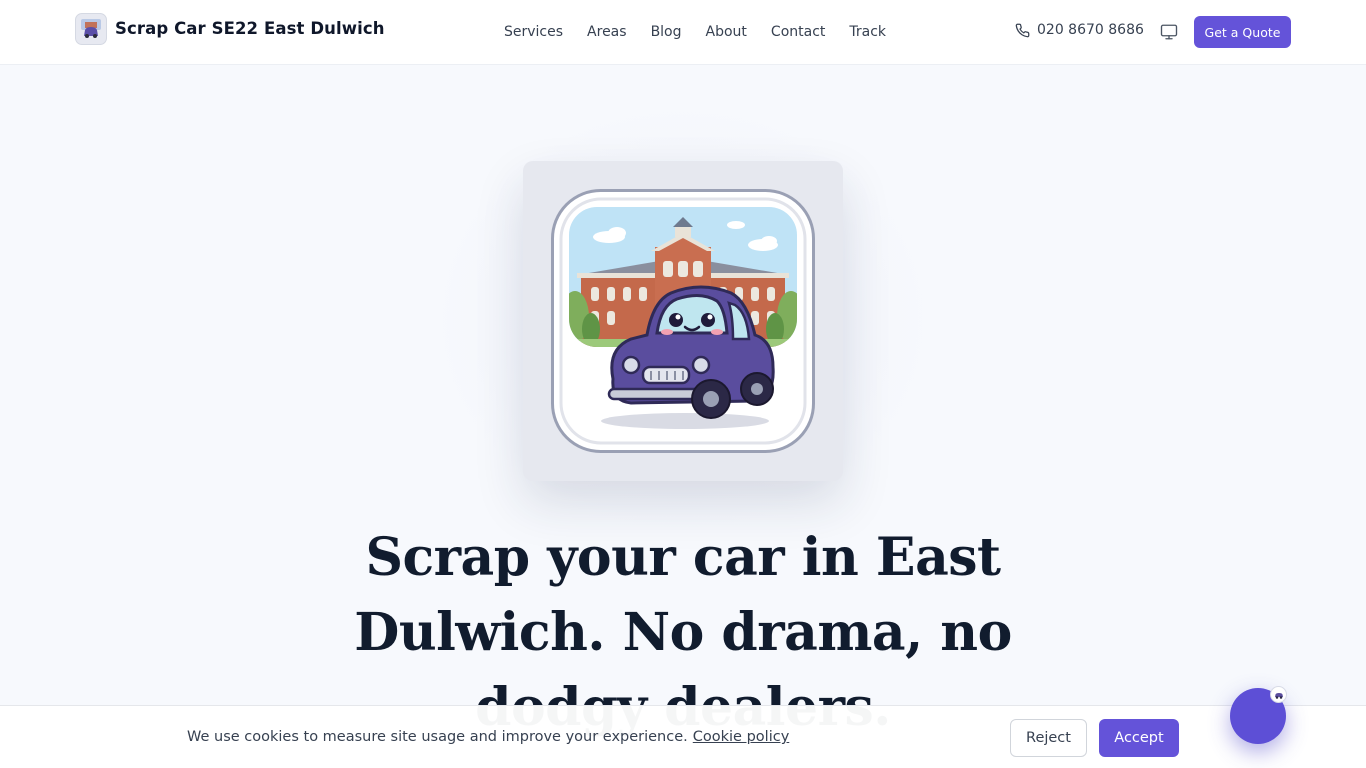 This screenshot has height=768, width=1366. What do you see at coordinates (250, 28) in the screenshot?
I see `brand-name: Scrap Car SE22 East Dulwich` at bounding box center [250, 28].